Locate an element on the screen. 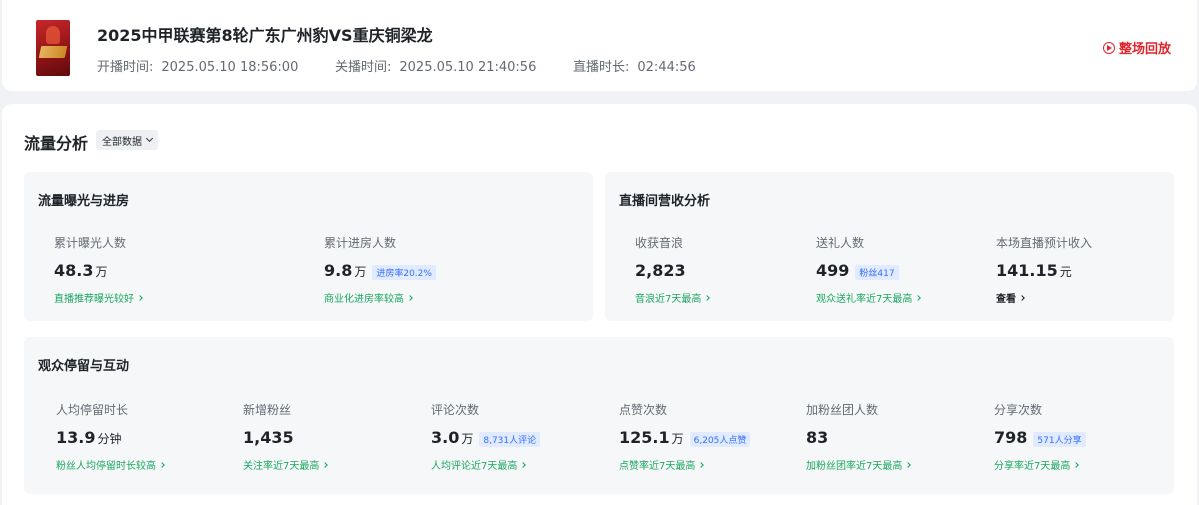 This screenshot has width=1199, height=505. panel-title: 流量曝光与进房 is located at coordinates (84, 201).